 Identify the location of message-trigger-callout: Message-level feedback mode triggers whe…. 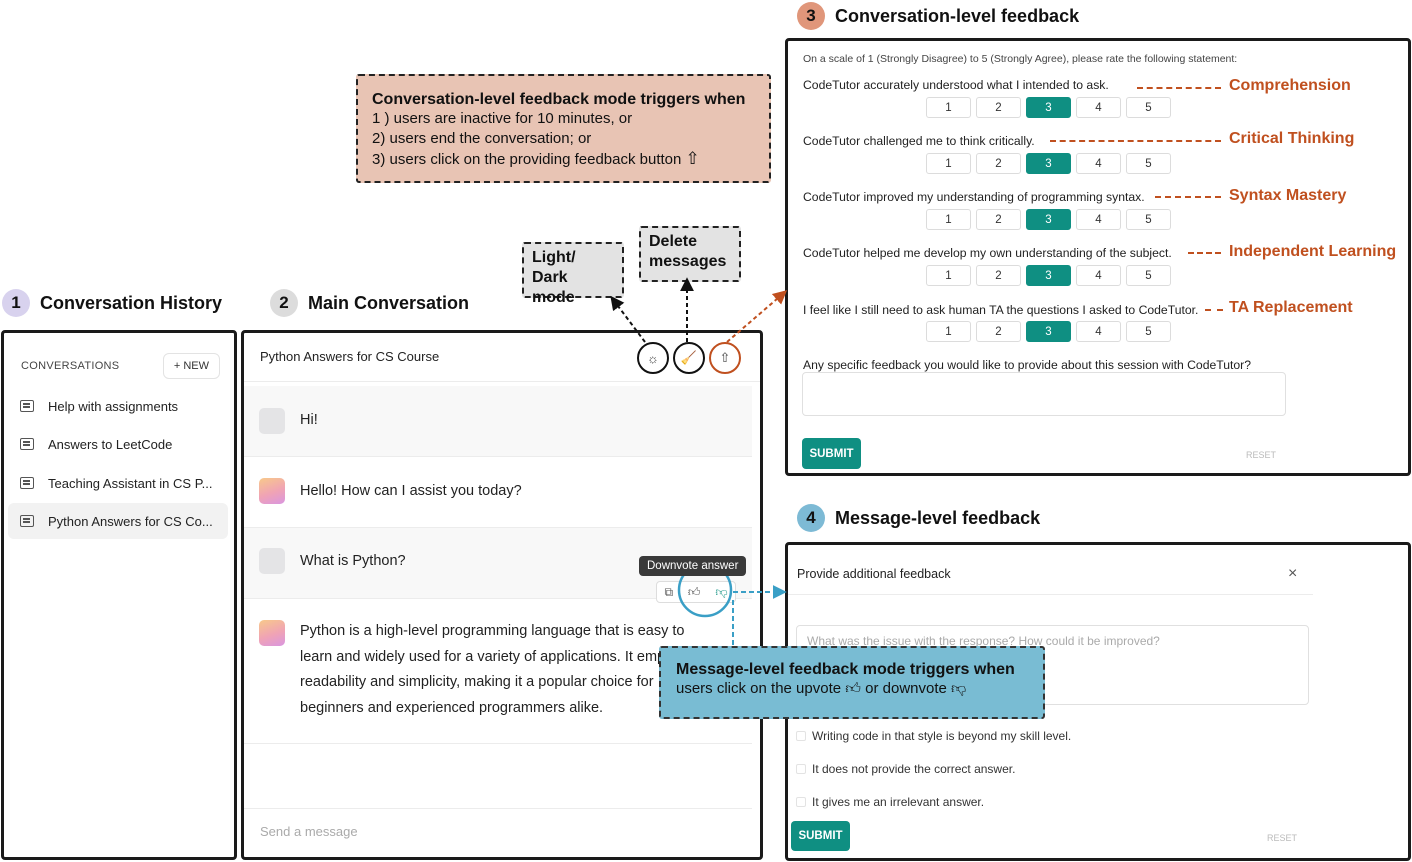
(852, 682).